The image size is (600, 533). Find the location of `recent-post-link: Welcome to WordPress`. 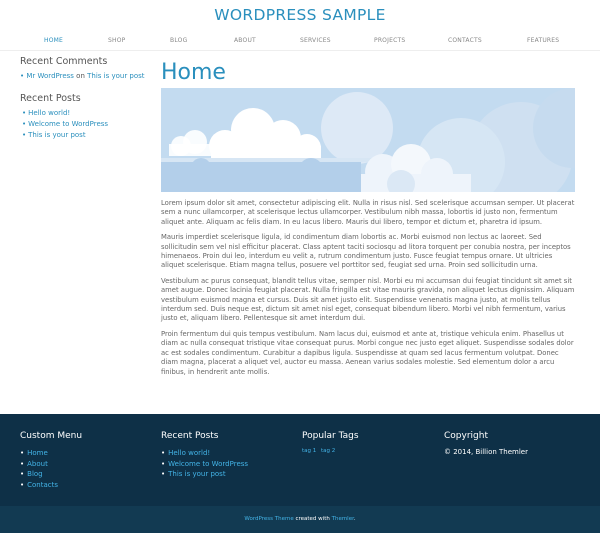

recent-post-link: Welcome to WordPress is located at coordinates (68, 124).